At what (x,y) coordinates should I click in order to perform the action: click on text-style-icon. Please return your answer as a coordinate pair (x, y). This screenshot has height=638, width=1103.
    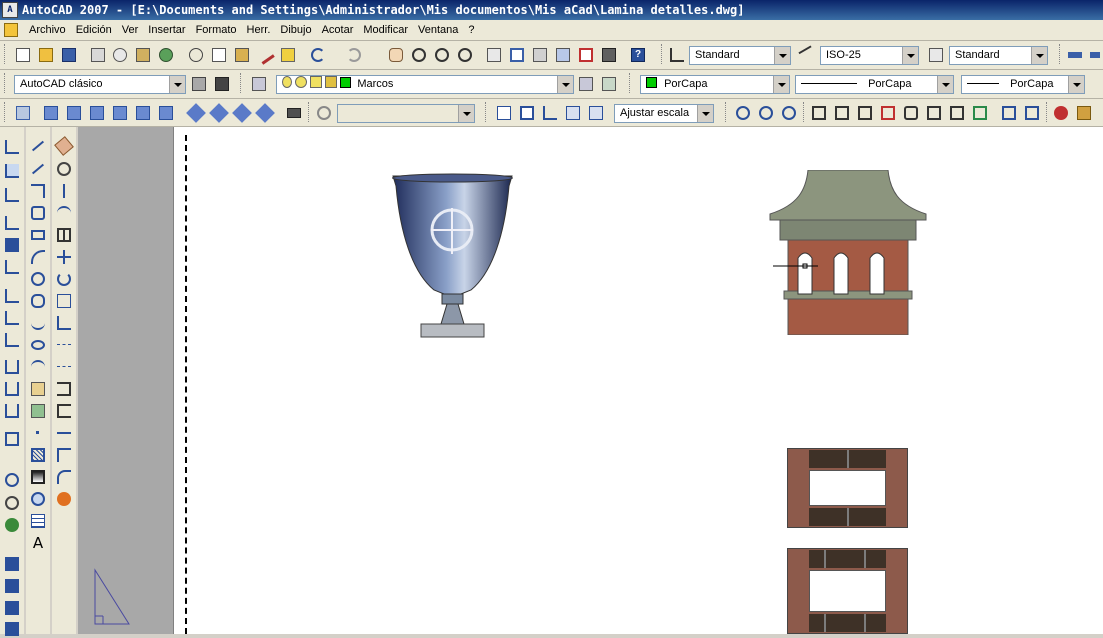
    Looking at the image, I should click on (677, 55).